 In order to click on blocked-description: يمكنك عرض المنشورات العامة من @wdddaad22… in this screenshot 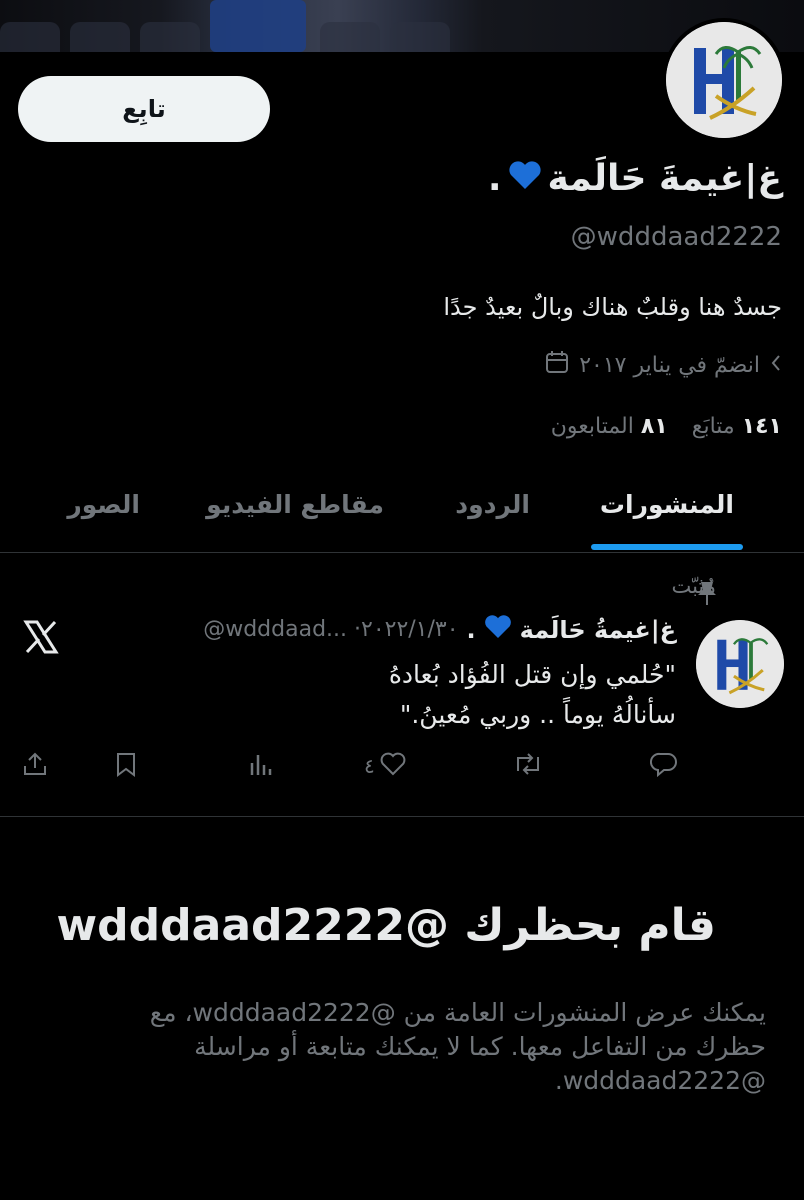, I will do `click(457, 1046)`.